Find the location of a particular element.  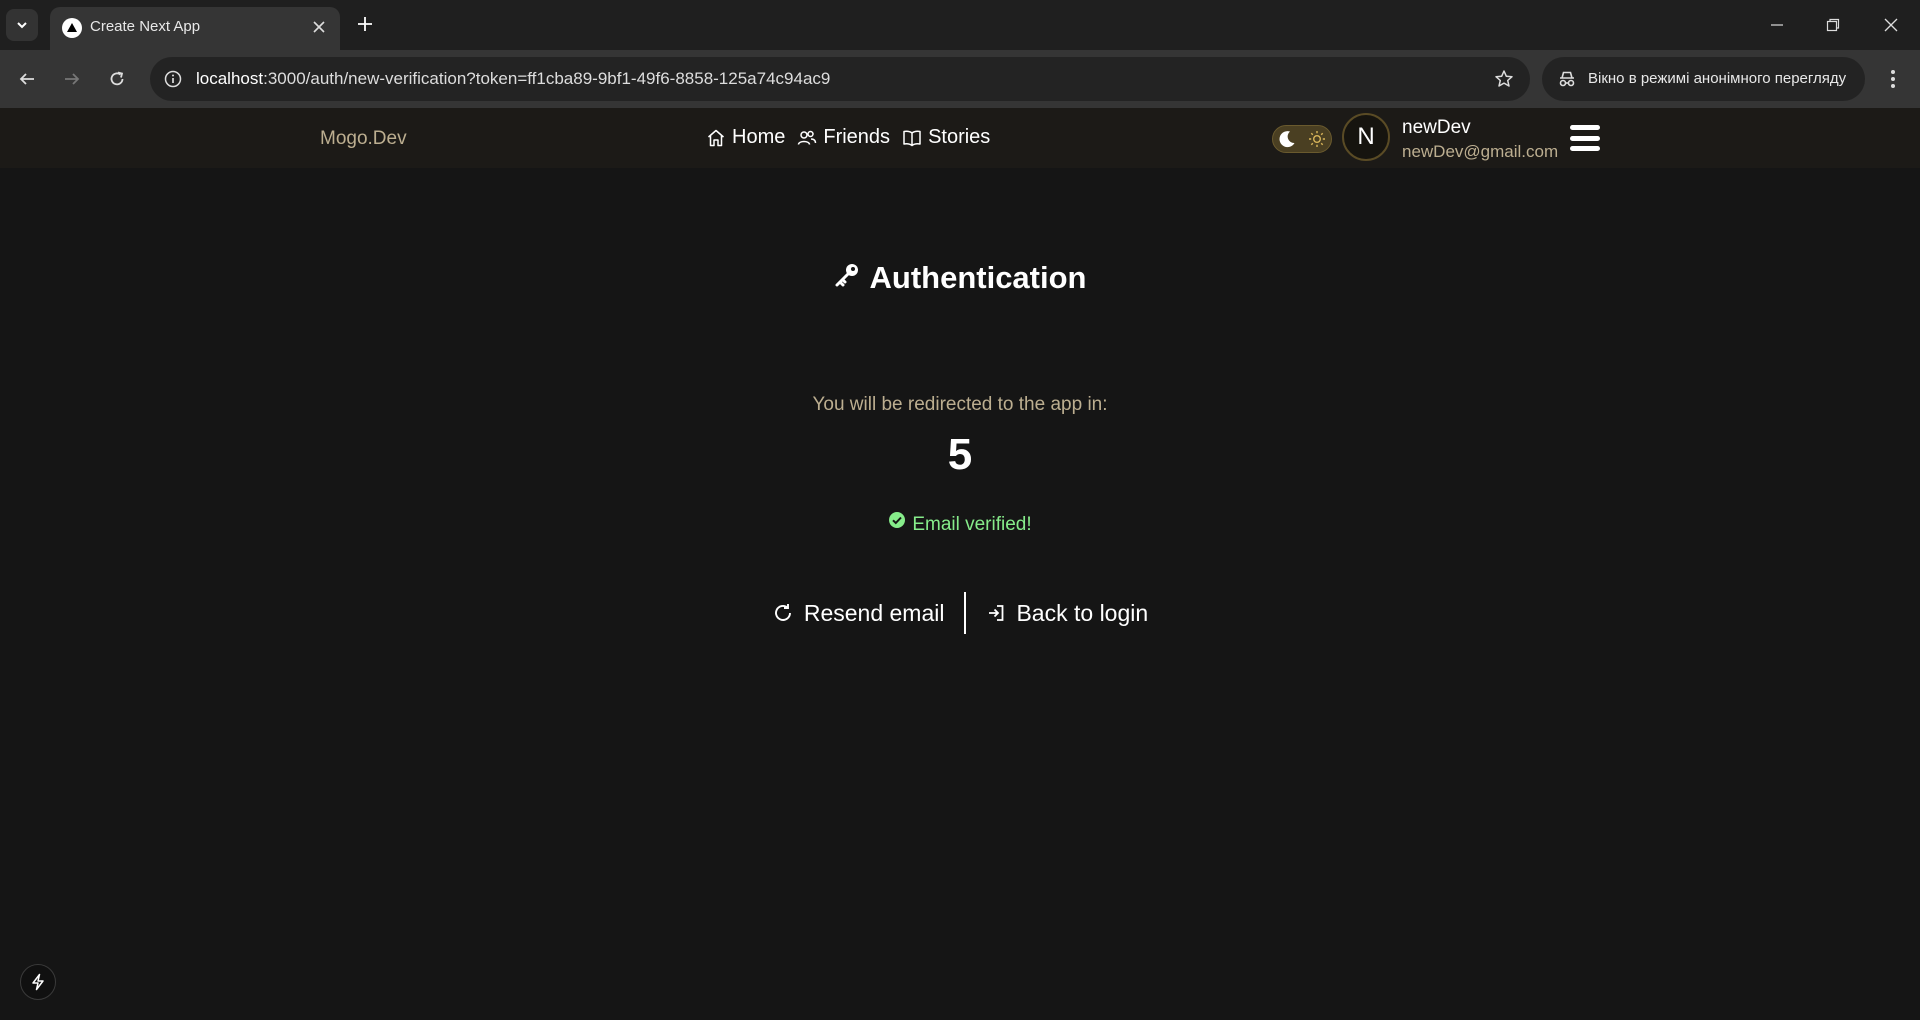

user-name: newDev is located at coordinates (1436, 127).